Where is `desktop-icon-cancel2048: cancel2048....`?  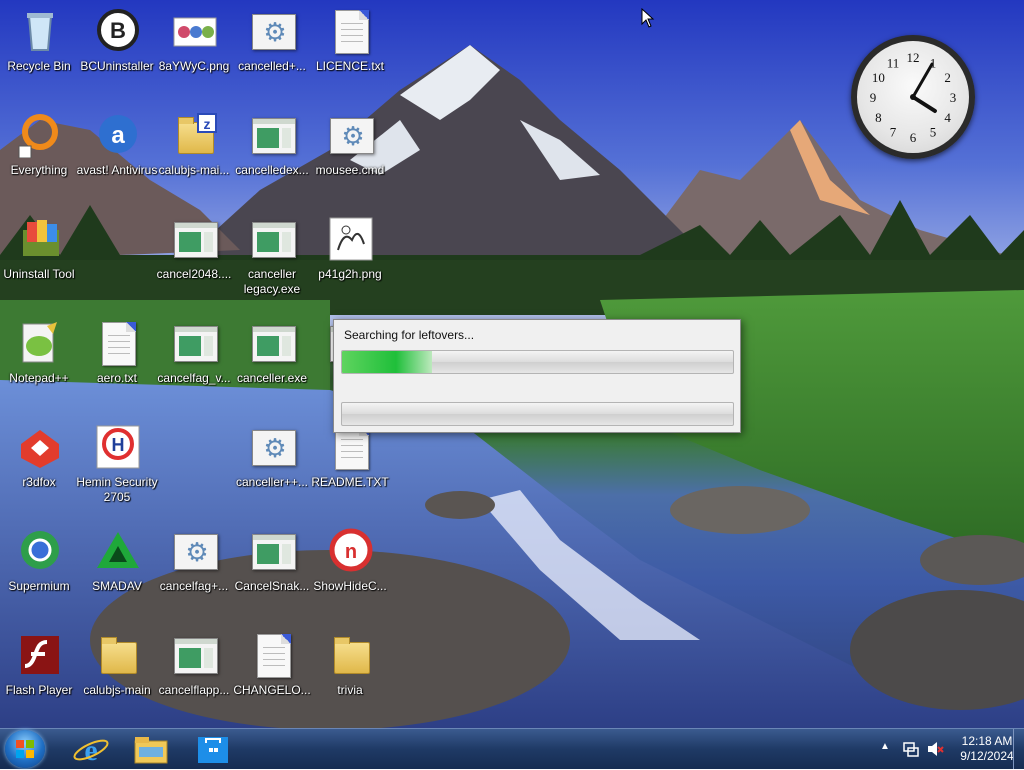 desktop-icon-cancel2048: cancel2048.... is located at coordinates (194, 258).